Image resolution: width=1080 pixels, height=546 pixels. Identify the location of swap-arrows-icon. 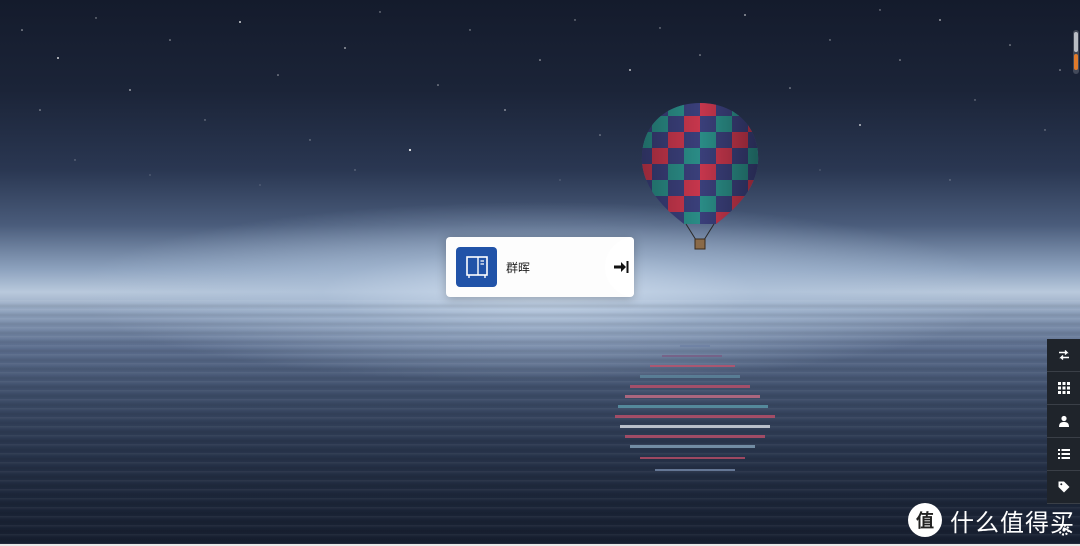
(1063, 355).